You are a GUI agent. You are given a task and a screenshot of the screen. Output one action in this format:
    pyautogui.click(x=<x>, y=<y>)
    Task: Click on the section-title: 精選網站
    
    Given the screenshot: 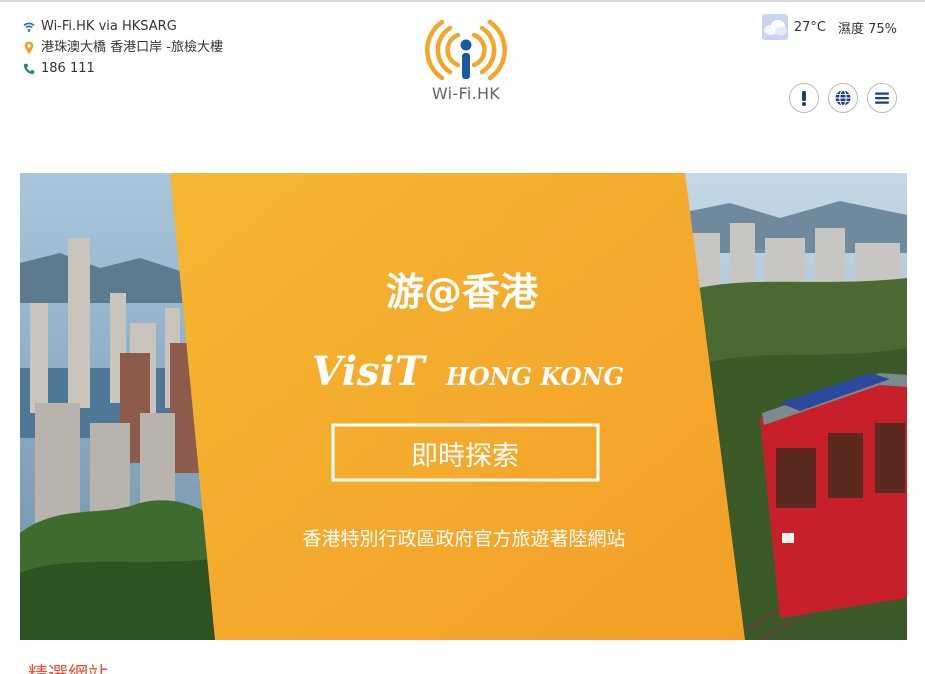 What is the action you would take?
    pyautogui.click(x=68, y=668)
    